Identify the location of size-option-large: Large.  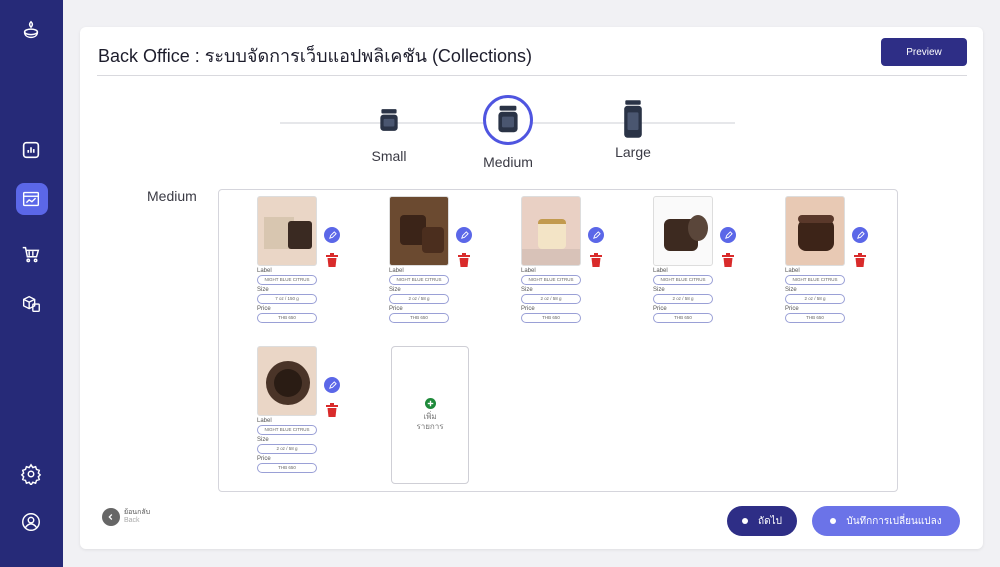
(633, 128).